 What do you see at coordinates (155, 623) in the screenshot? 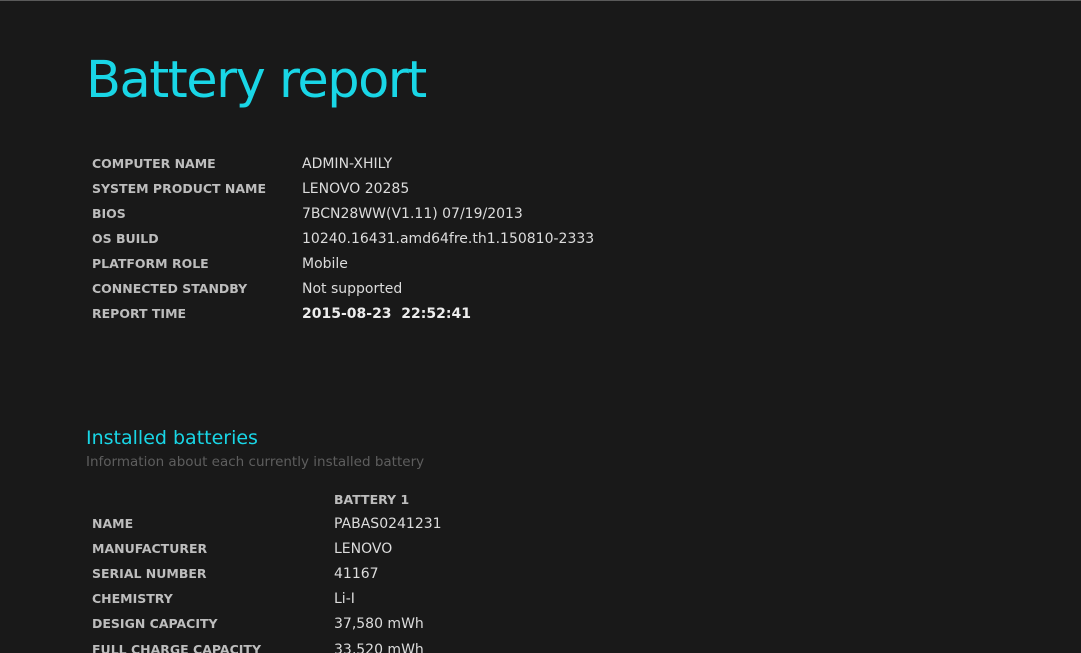
I see `battery-design-capacity-label: DESIGN CAPACITY` at bounding box center [155, 623].